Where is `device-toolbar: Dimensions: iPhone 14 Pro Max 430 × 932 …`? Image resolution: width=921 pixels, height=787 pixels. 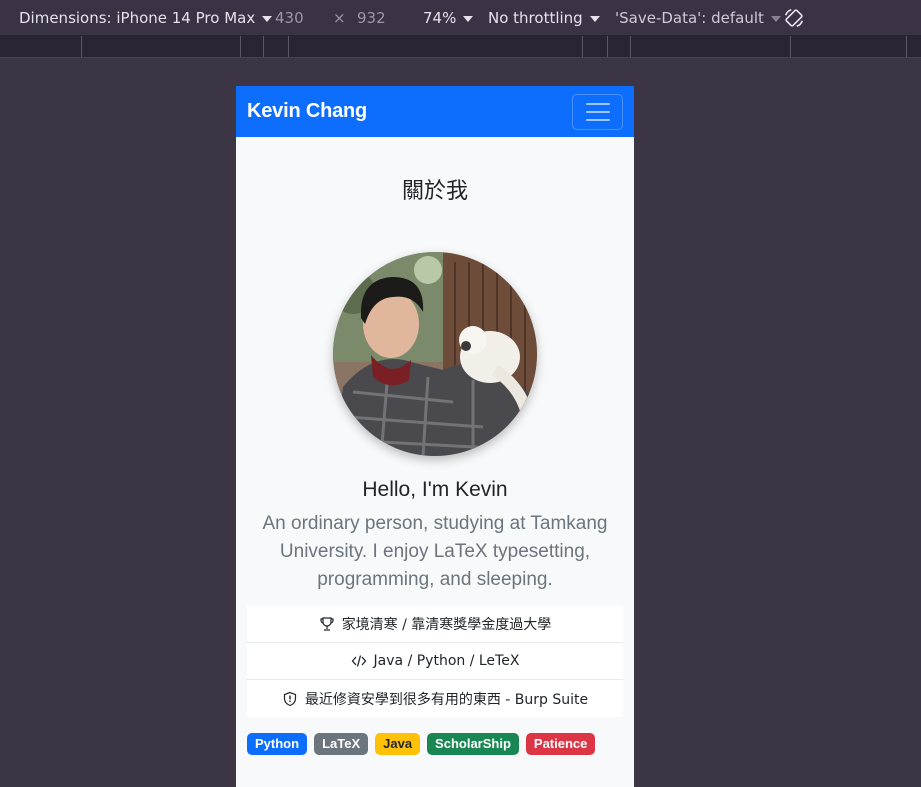
device-toolbar: Dimensions: iPhone 14 Pro Max 430 × 932 … is located at coordinates (460, 18).